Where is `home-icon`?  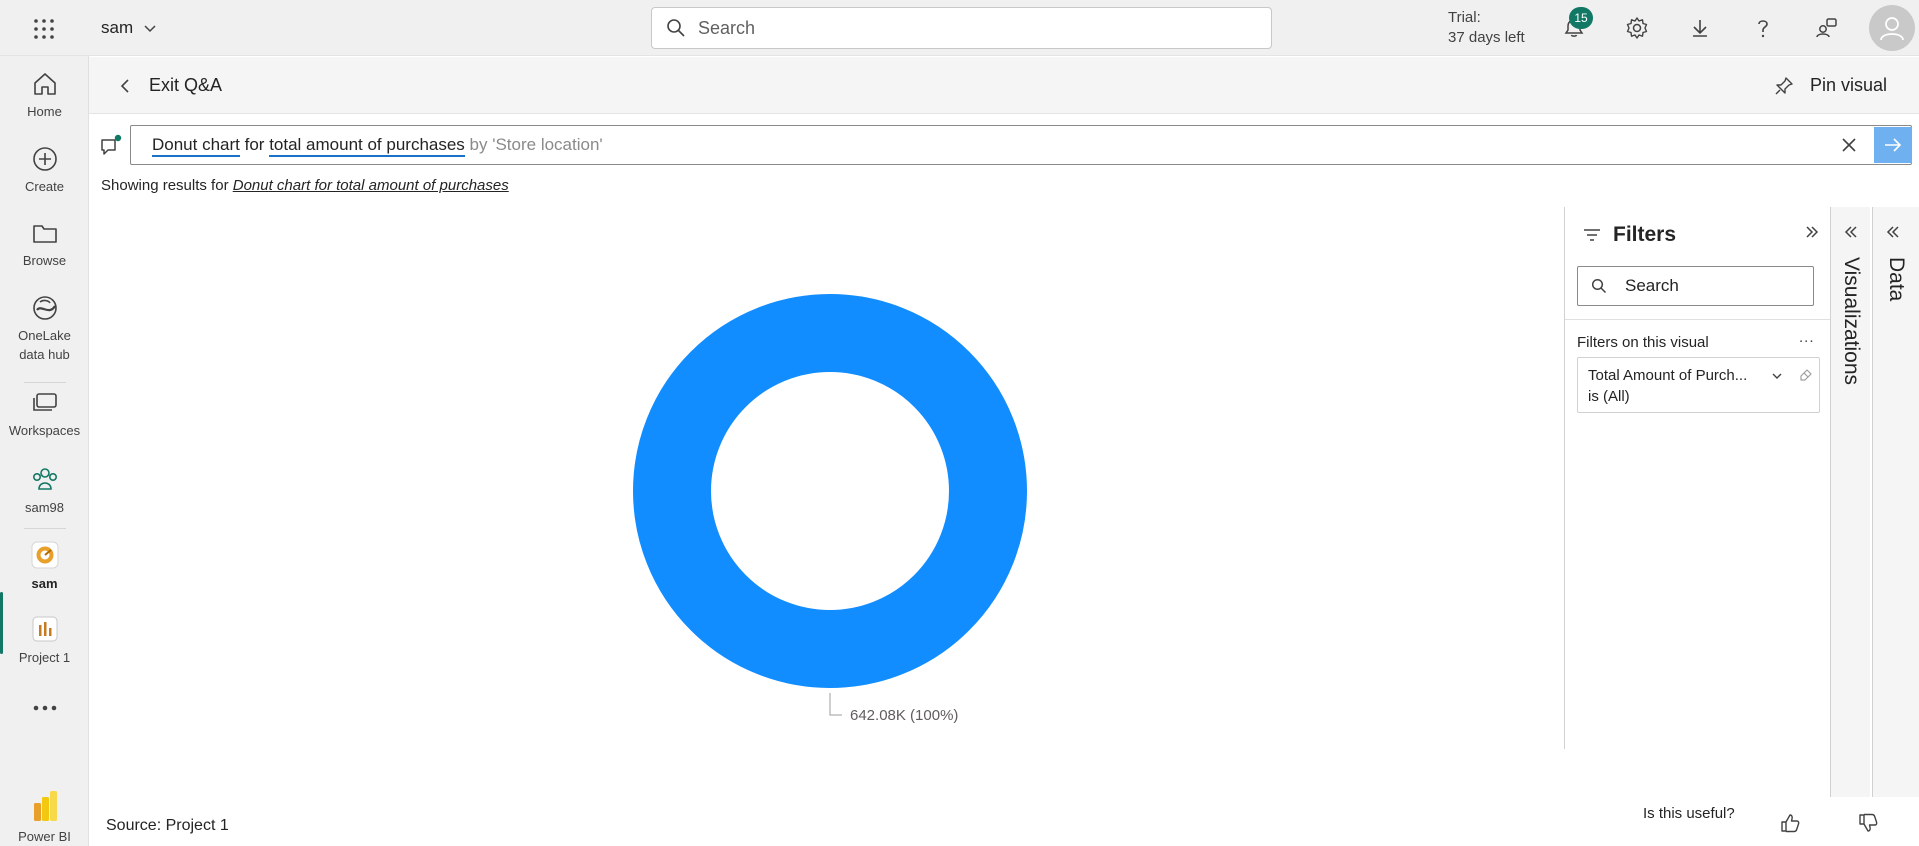 home-icon is located at coordinates (45, 84).